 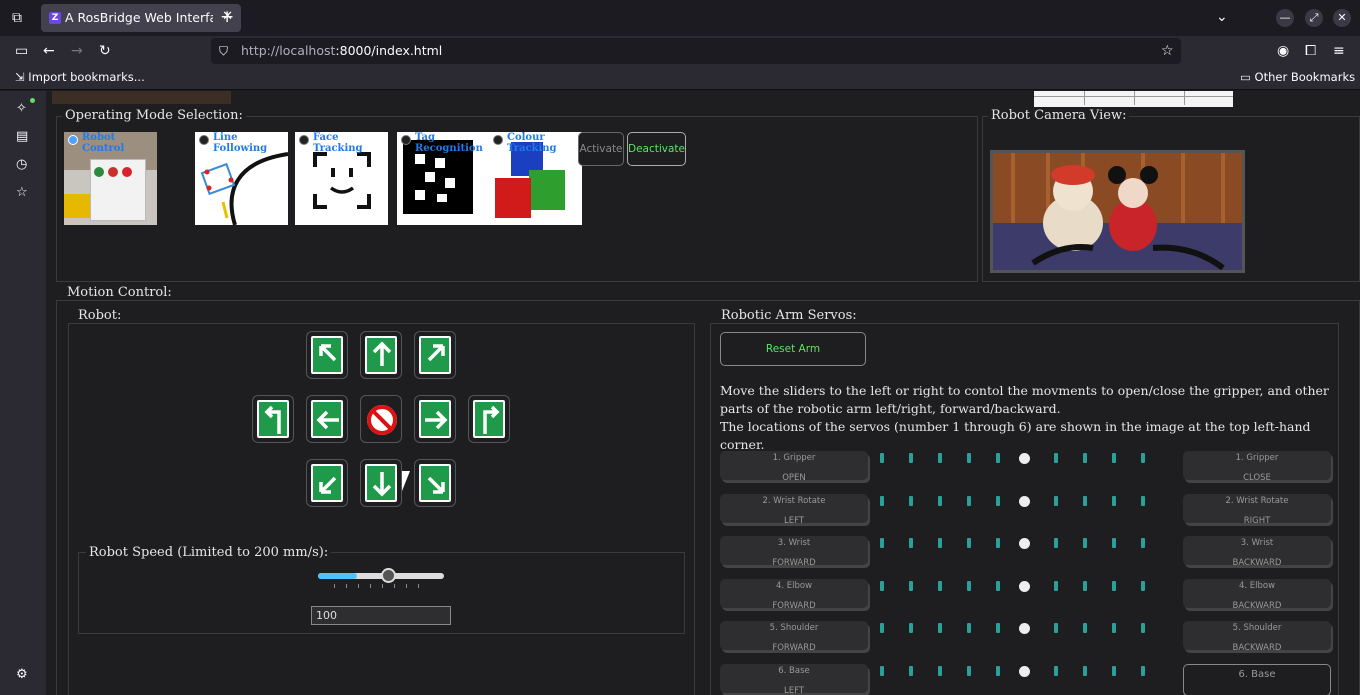 What do you see at coordinates (73, 140) in the screenshot?
I see `radio-robot-control` at bounding box center [73, 140].